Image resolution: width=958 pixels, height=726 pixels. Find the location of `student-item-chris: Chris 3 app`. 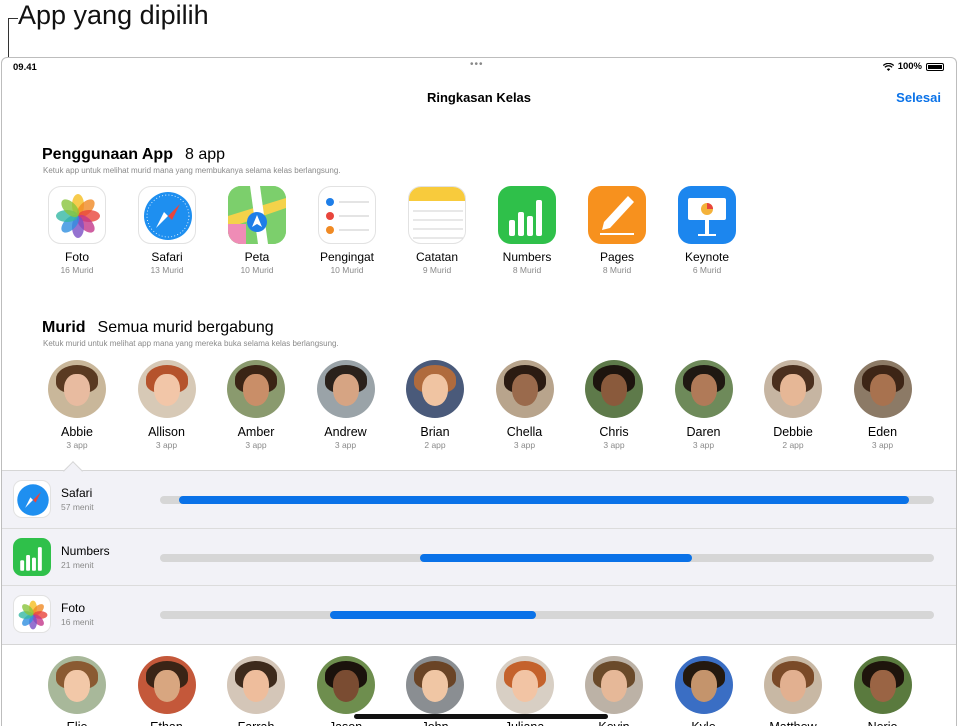

student-item-chris: Chris 3 app is located at coordinates (614, 405).